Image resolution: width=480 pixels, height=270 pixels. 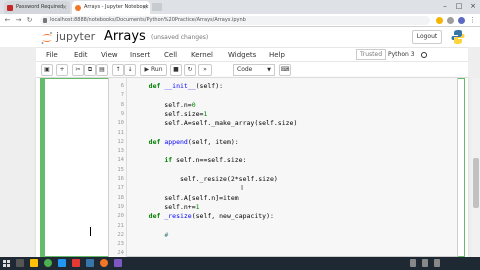 I want to click on restart-icon: ↻, so click(x=190, y=70).